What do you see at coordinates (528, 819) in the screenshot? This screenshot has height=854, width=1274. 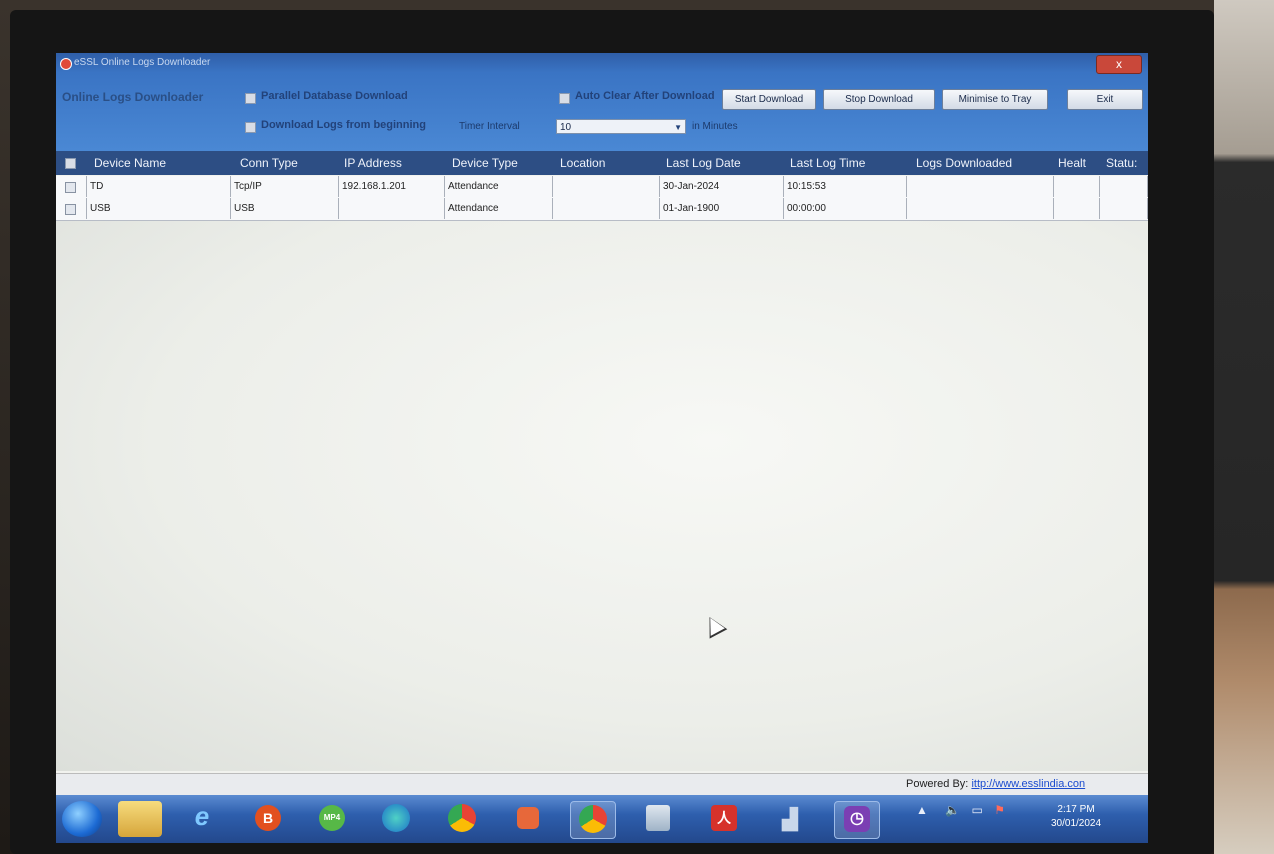 I see `media-app-icon` at bounding box center [528, 819].